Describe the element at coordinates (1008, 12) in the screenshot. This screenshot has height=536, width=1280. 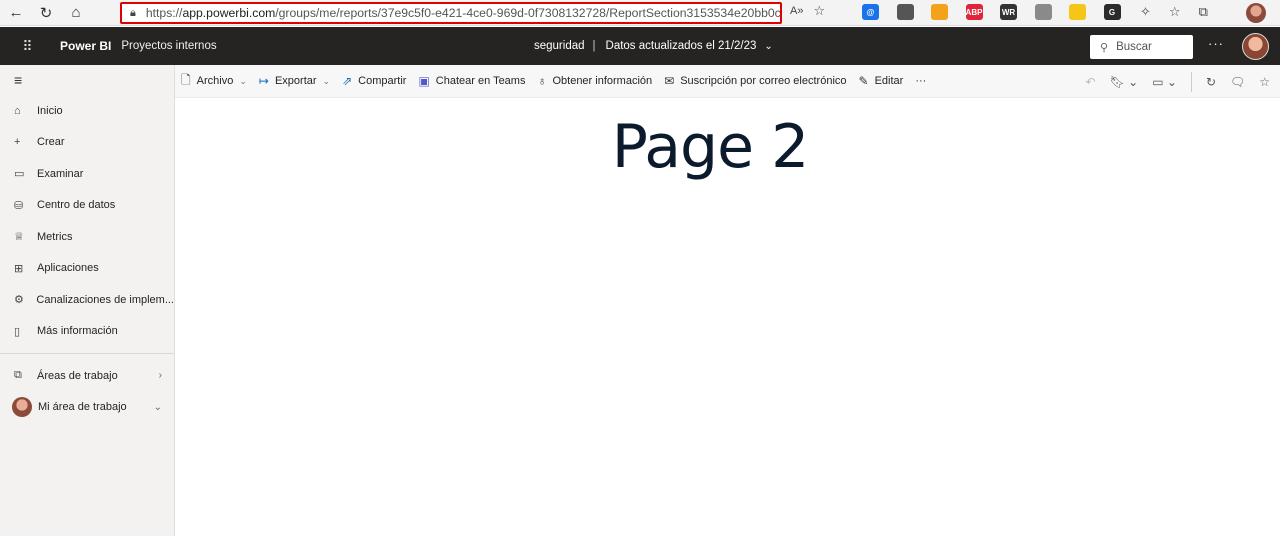
I see `wr-icon: WR` at that location.